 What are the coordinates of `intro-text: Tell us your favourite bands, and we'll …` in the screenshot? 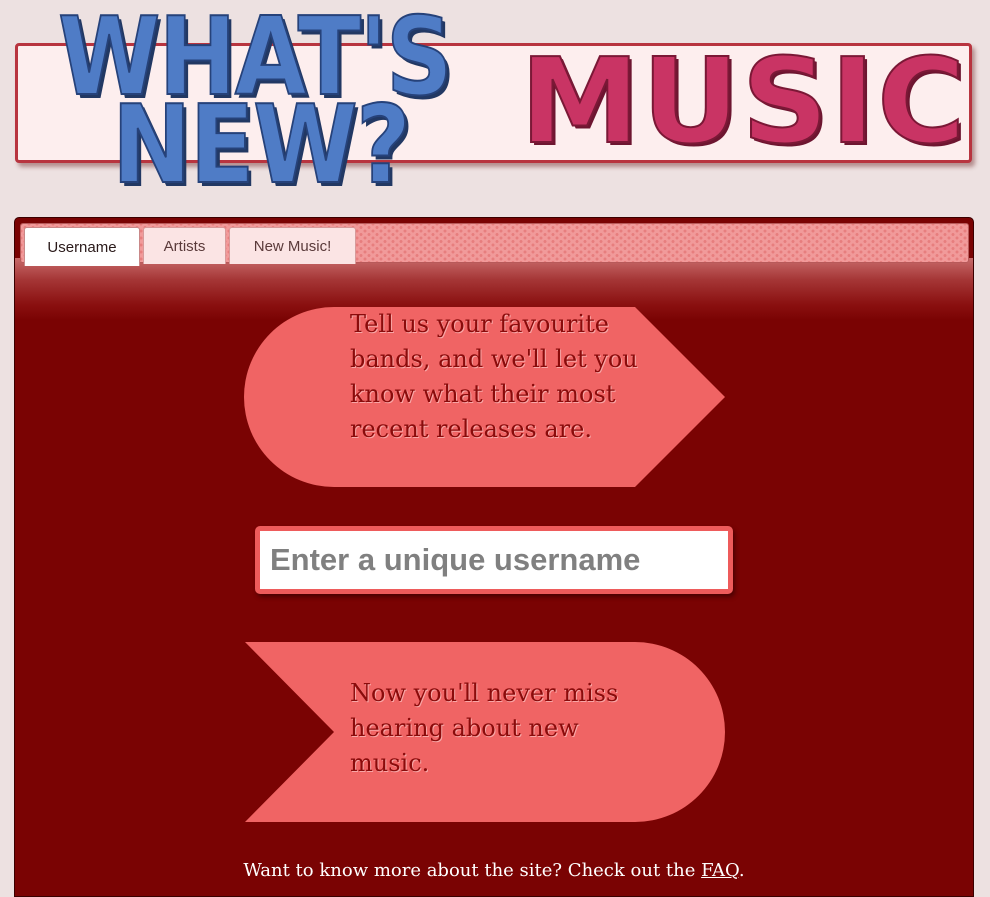 It's located at (494, 376).